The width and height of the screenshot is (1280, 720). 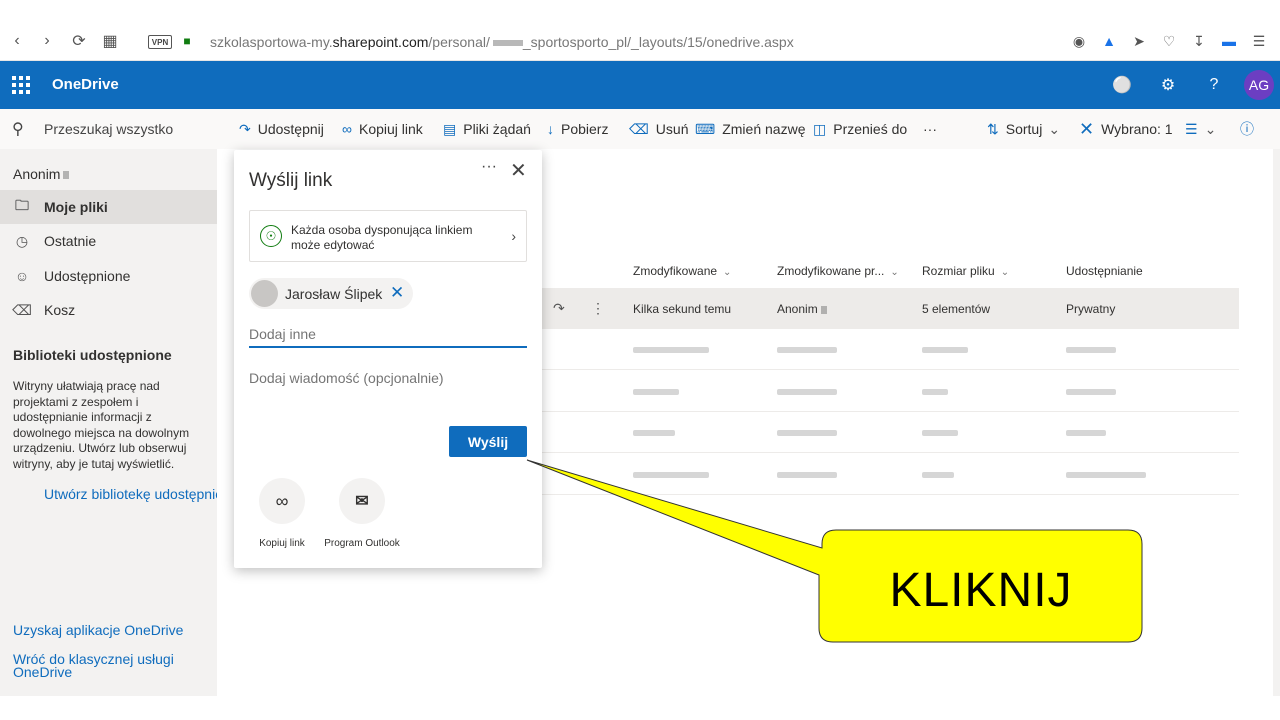 I want to click on search-placeholder: Przeszukaj wszystko, so click(x=109, y=129).